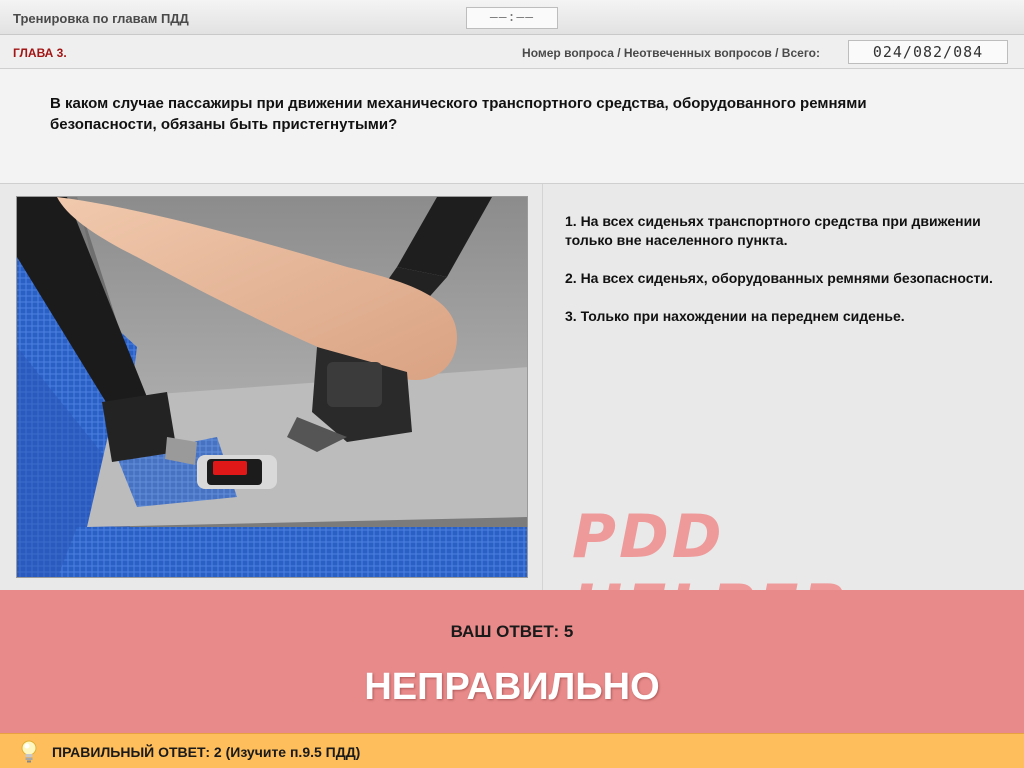  Describe the element at coordinates (29, 751) in the screenshot. I see `lightbulb-icon` at that location.